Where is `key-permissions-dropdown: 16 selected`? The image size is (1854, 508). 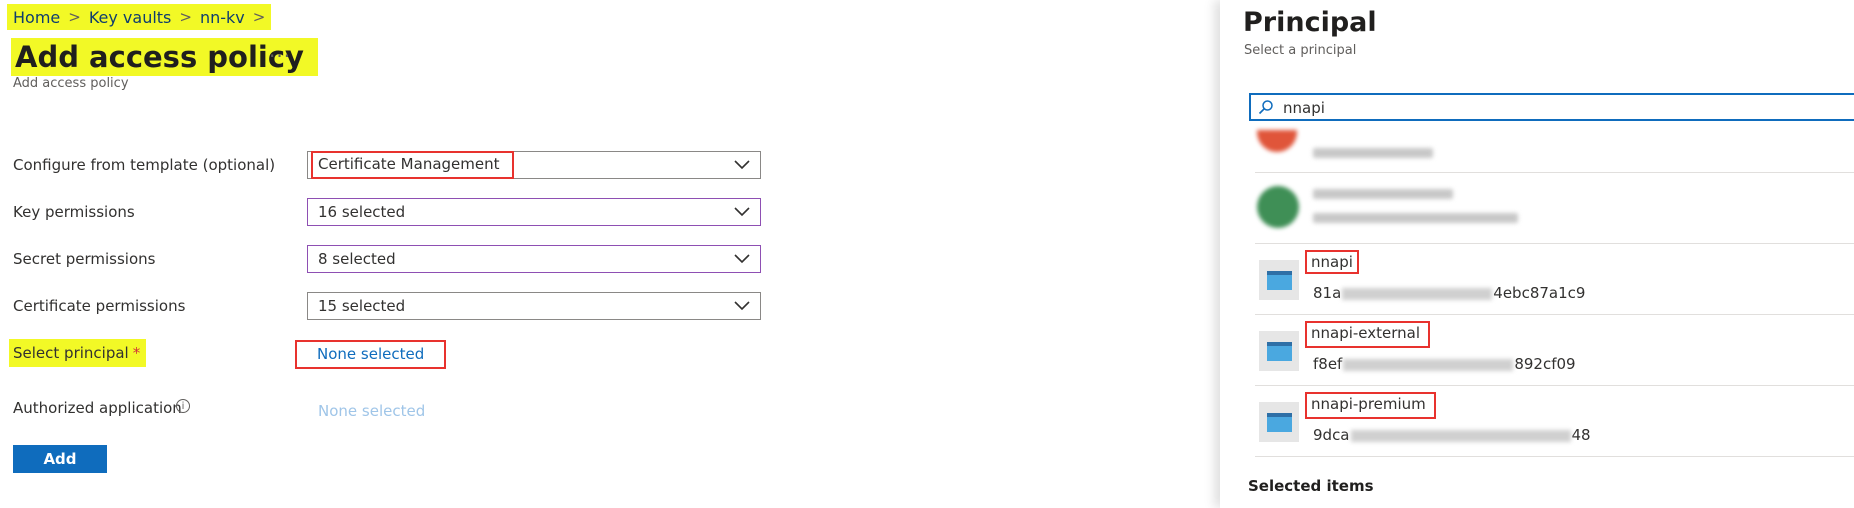 key-permissions-dropdown: 16 selected is located at coordinates (534, 212).